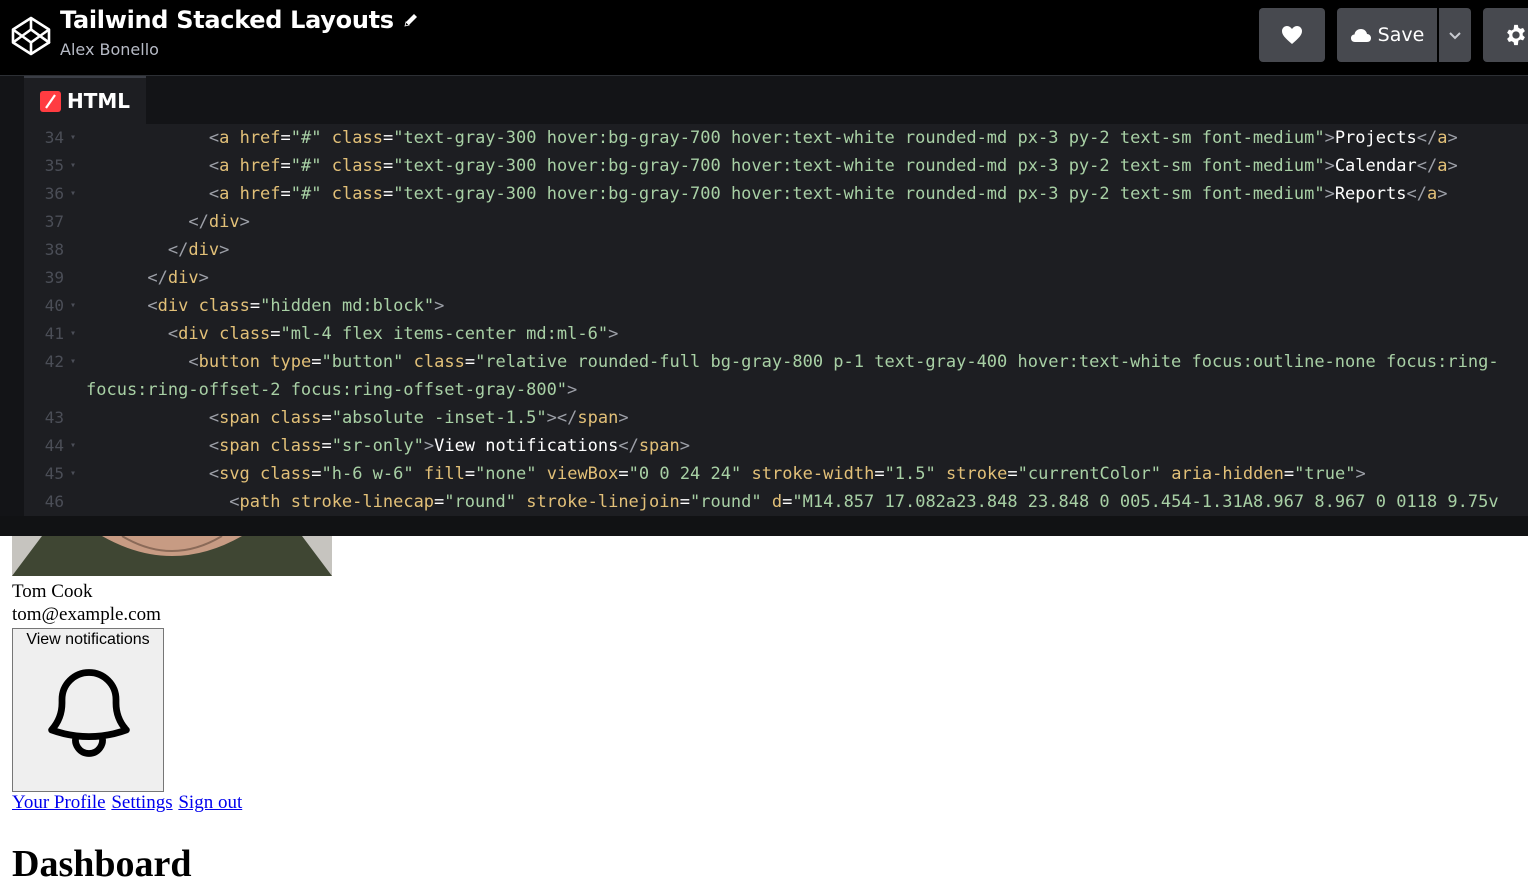  What do you see at coordinates (54, 249) in the screenshot?
I see `line-number: 38` at bounding box center [54, 249].